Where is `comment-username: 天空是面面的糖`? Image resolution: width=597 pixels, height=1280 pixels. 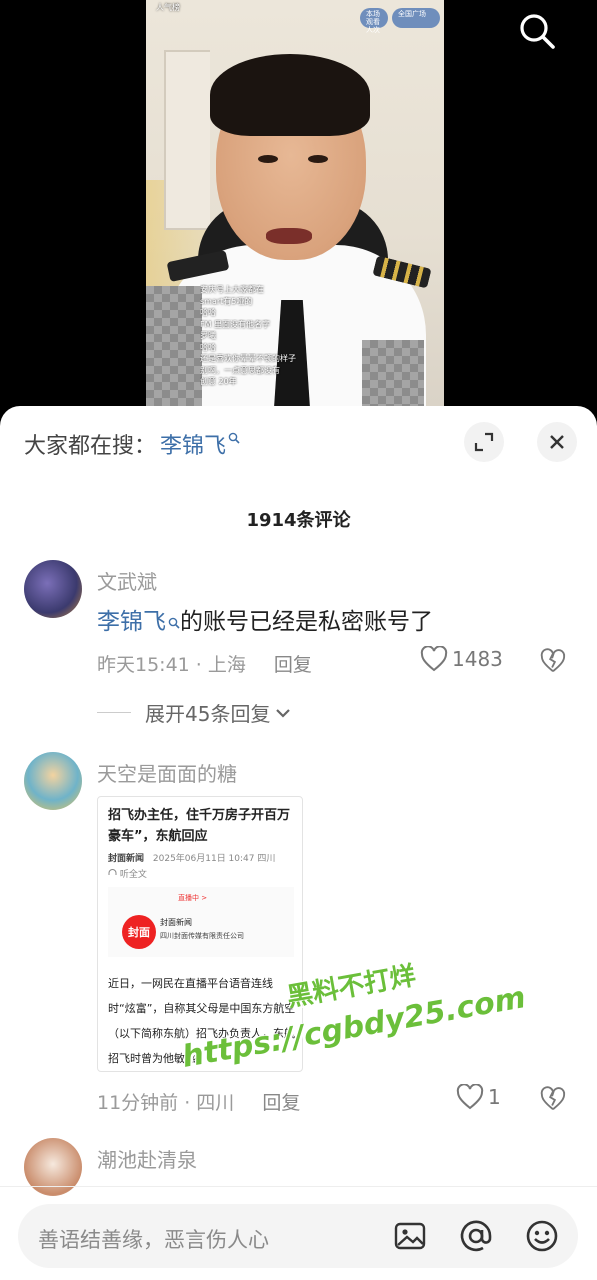
comment-username: 天空是面面的糖 is located at coordinates (167, 772).